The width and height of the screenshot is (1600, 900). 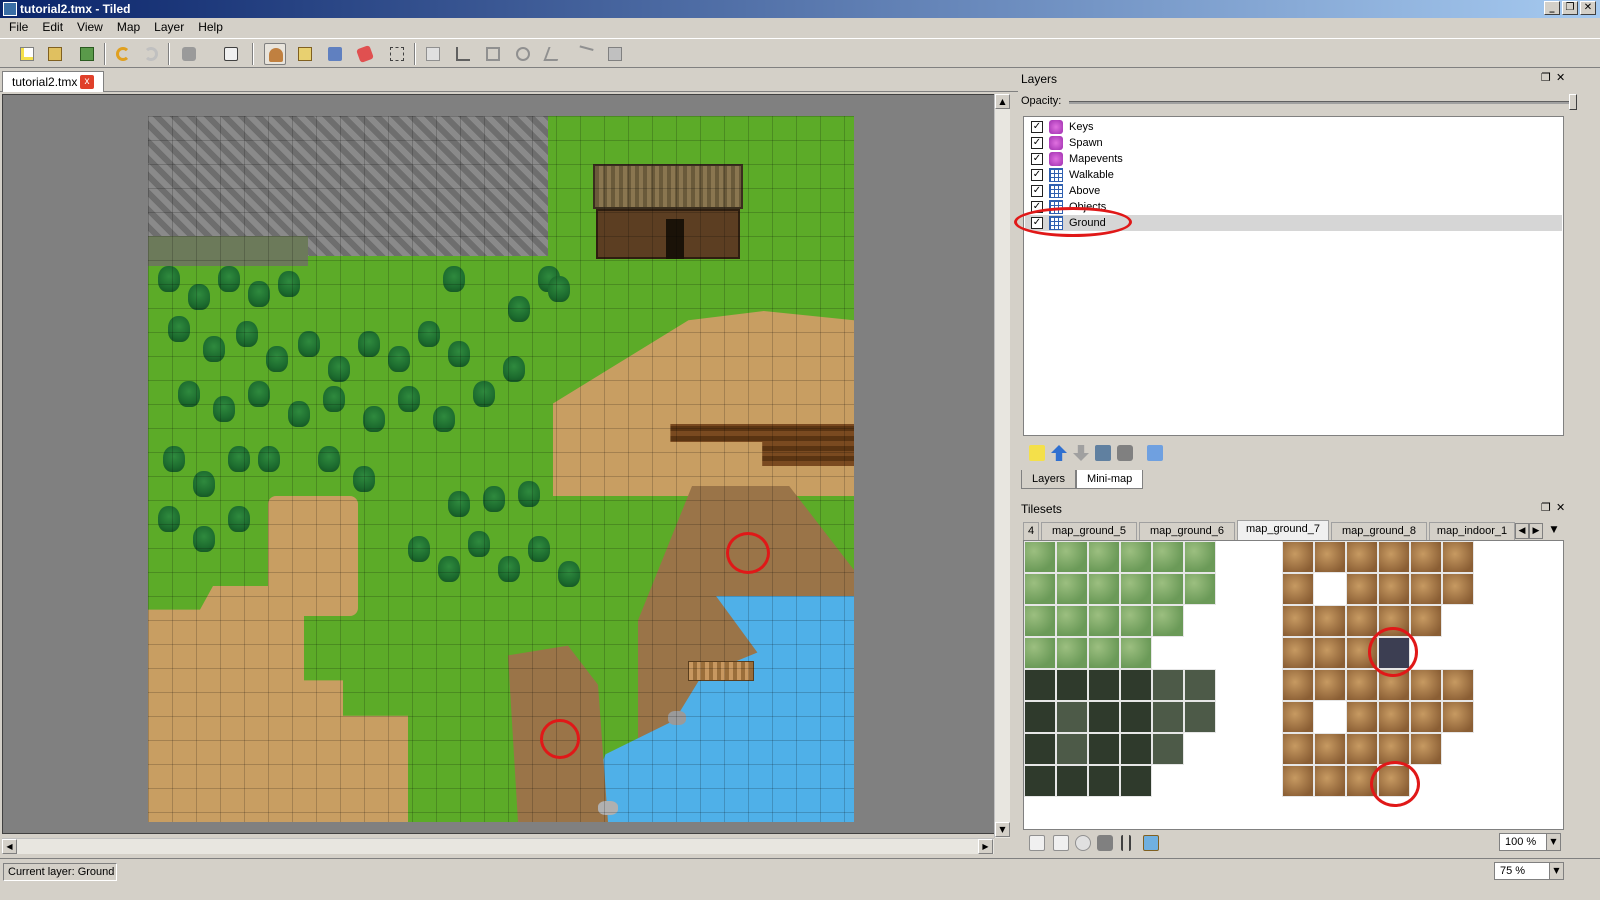 I want to click on tab-map-indoor-1: map_indoor_1, so click(x=1472, y=531).